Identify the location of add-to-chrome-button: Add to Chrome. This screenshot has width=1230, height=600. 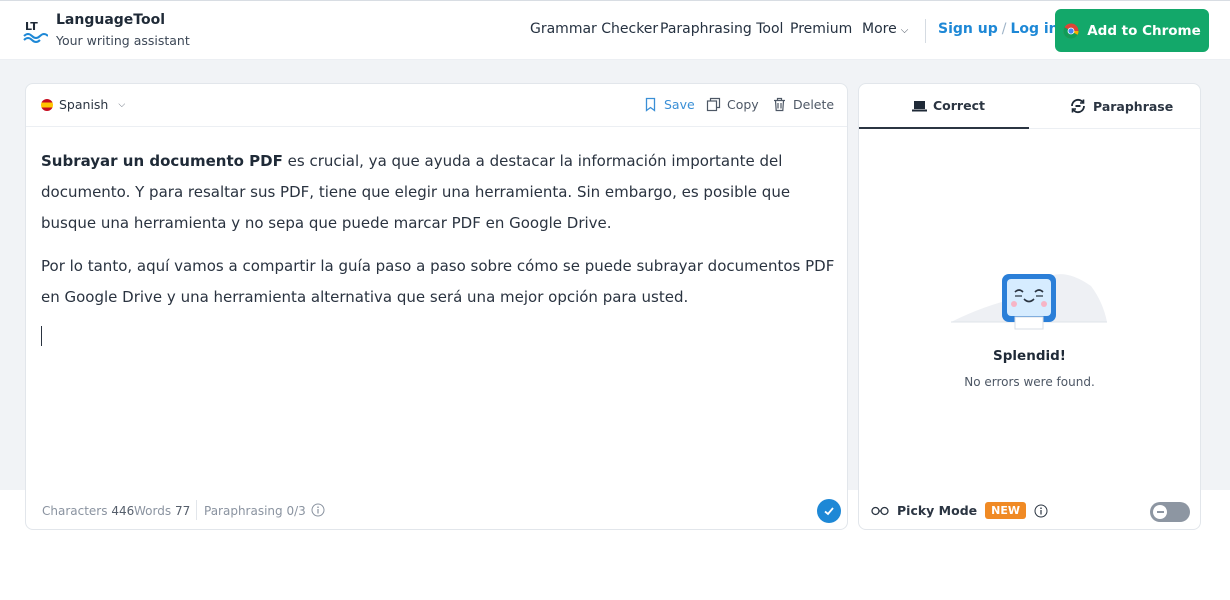
(1132, 30).